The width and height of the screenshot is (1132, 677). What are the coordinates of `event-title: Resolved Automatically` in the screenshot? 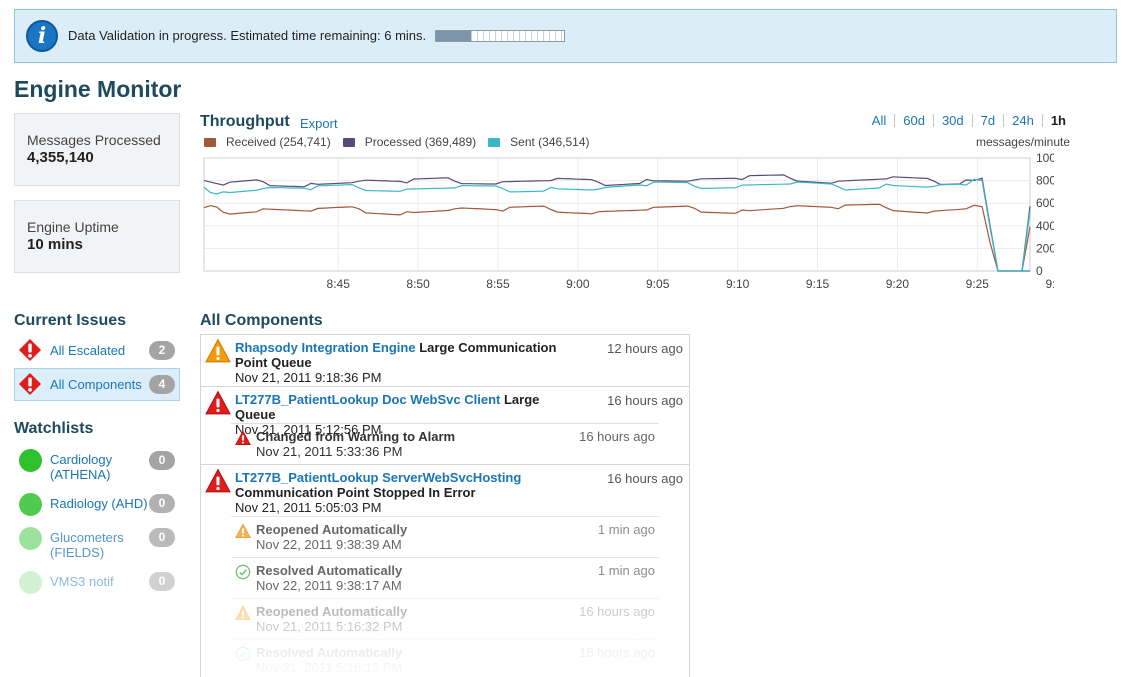 It's located at (329, 570).